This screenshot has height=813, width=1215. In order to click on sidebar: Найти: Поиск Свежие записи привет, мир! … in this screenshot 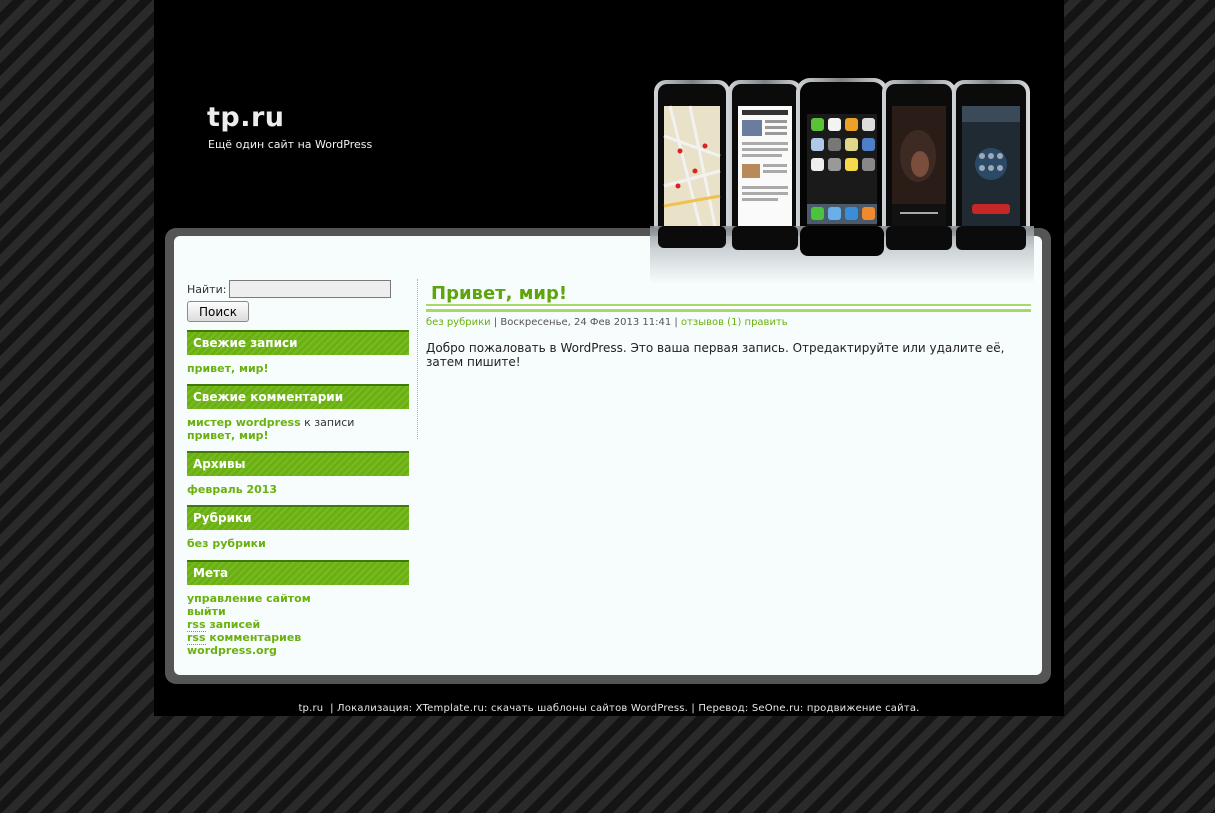, I will do `click(298, 469)`.